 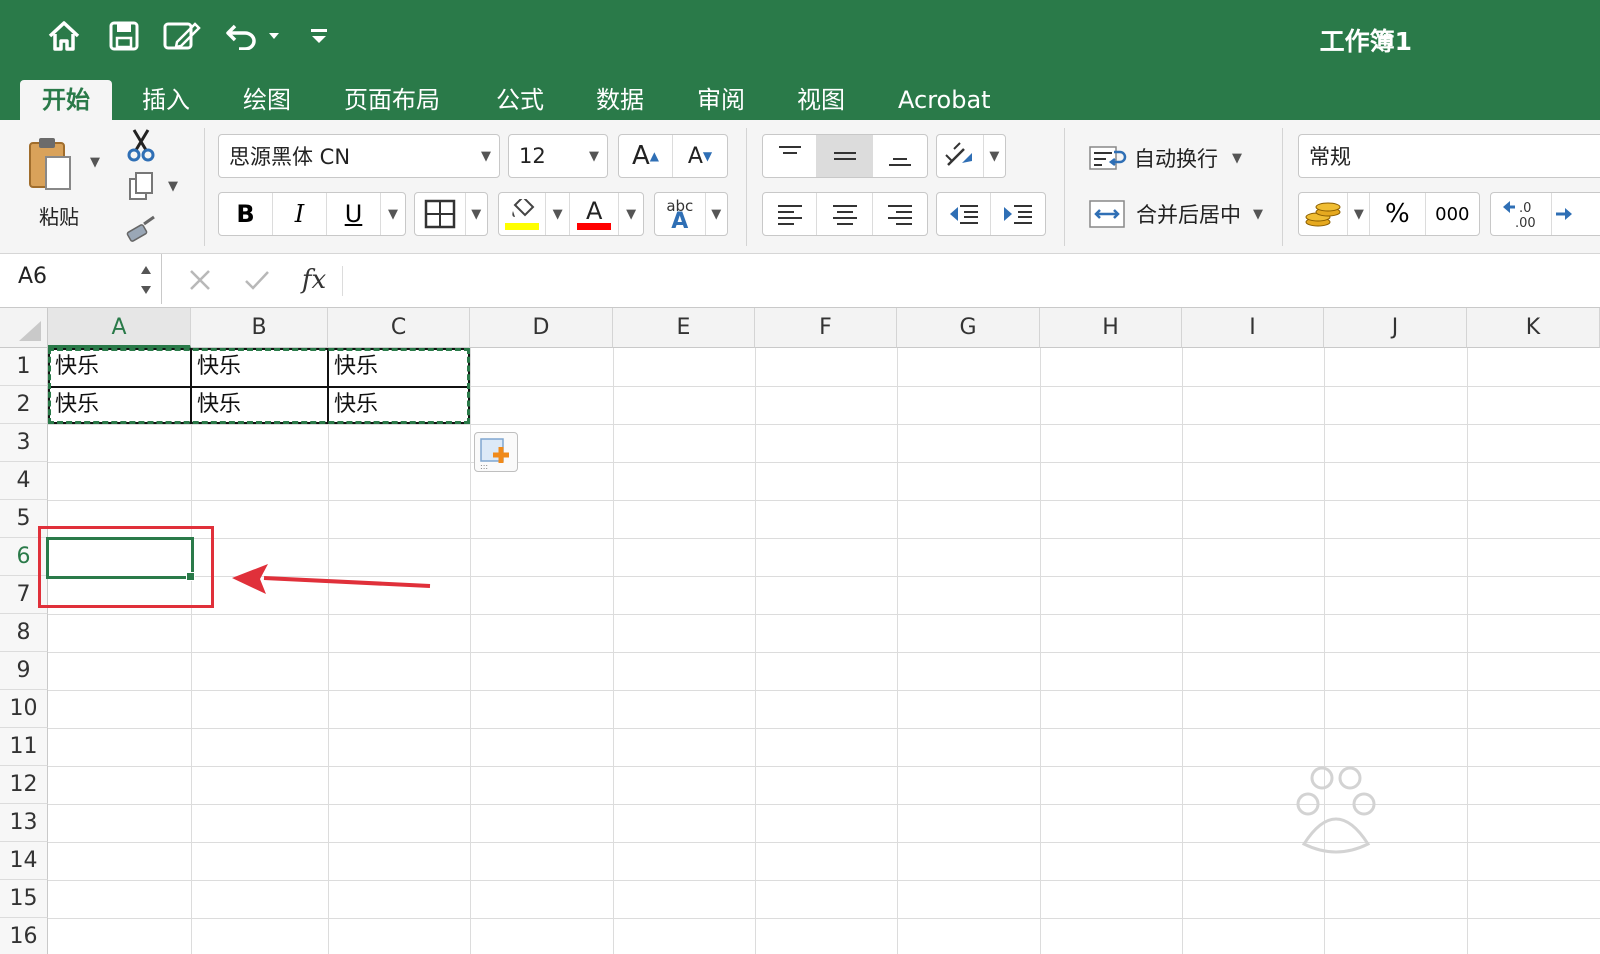 I want to click on row-header-13: 13, so click(x=24, y=823).